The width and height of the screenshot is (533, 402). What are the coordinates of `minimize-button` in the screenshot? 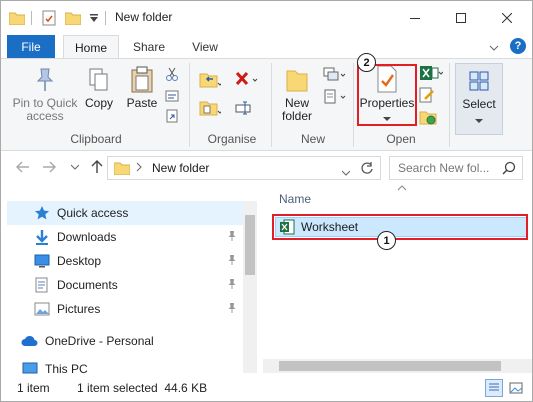 It's located at (415, 18).